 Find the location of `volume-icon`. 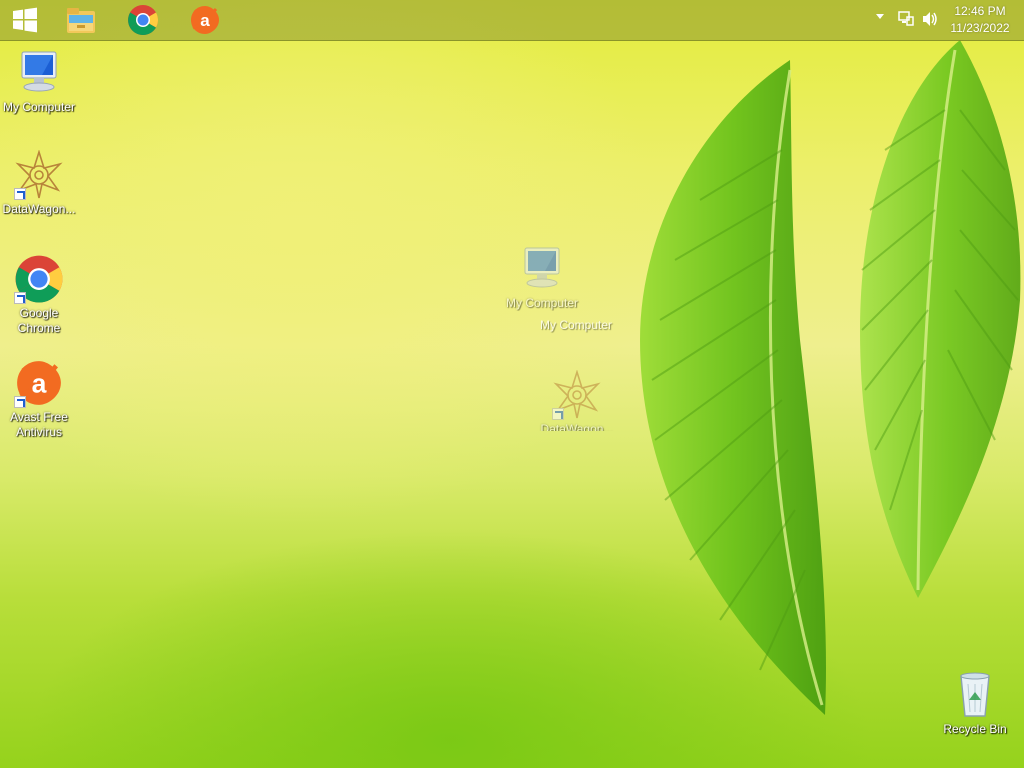

volume-icon is located at coordinates (930, 19).